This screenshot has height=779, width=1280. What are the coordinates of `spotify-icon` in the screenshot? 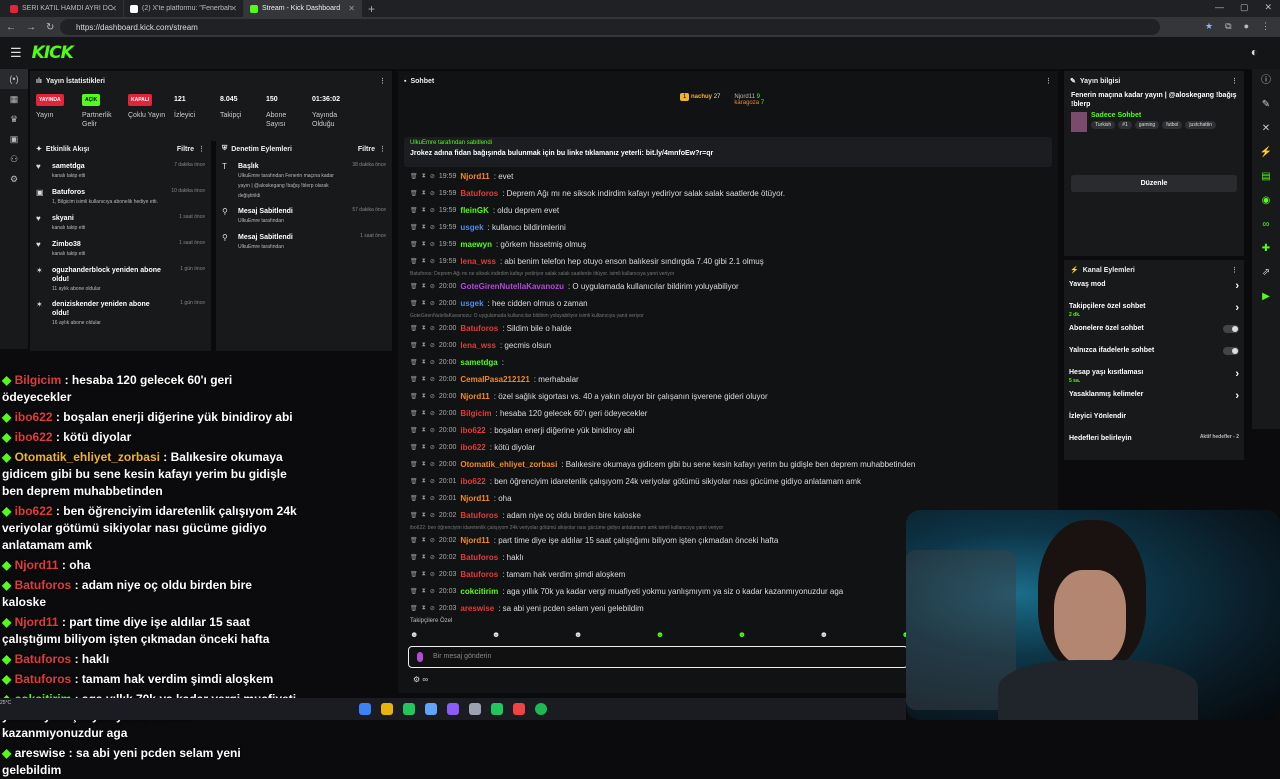 It's located at (541, 709).